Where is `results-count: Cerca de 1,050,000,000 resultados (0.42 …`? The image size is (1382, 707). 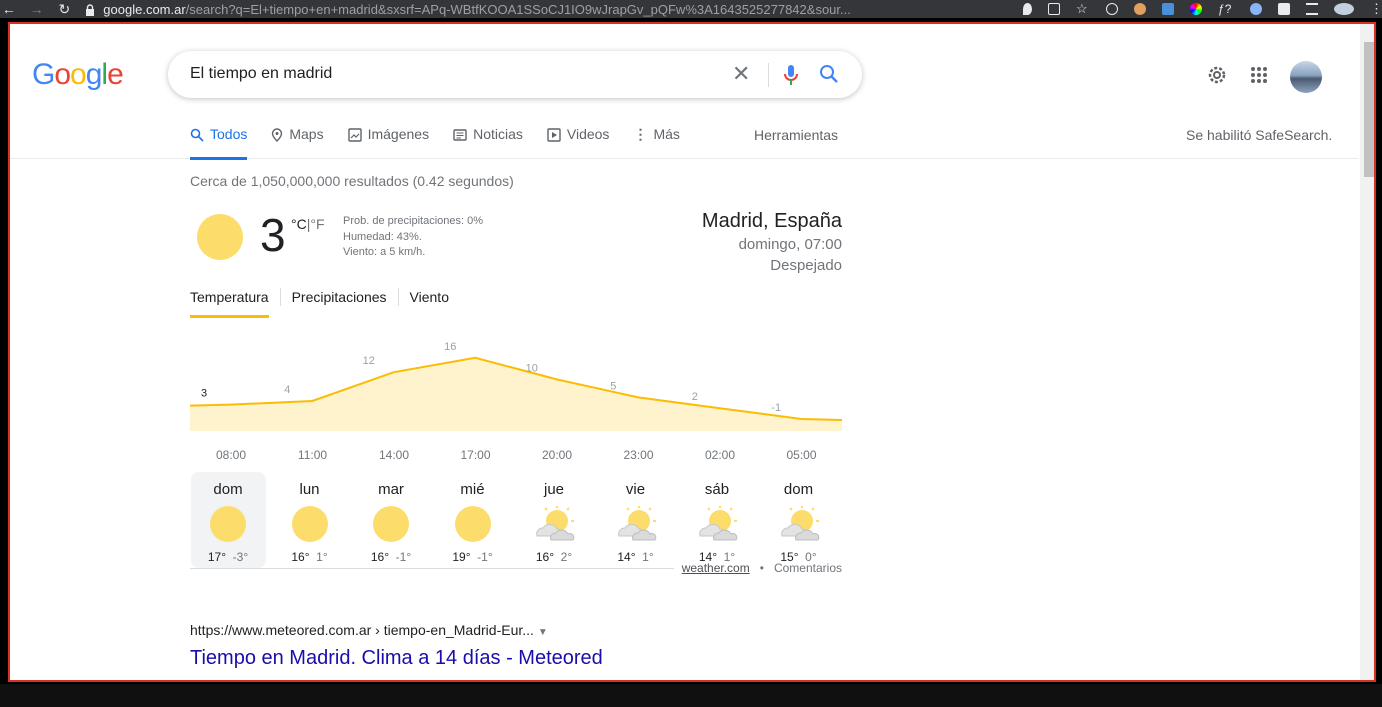 results-count: Cerca de 1,050,000,000 resultados (0.42 … is located at coordinates (352, 181).